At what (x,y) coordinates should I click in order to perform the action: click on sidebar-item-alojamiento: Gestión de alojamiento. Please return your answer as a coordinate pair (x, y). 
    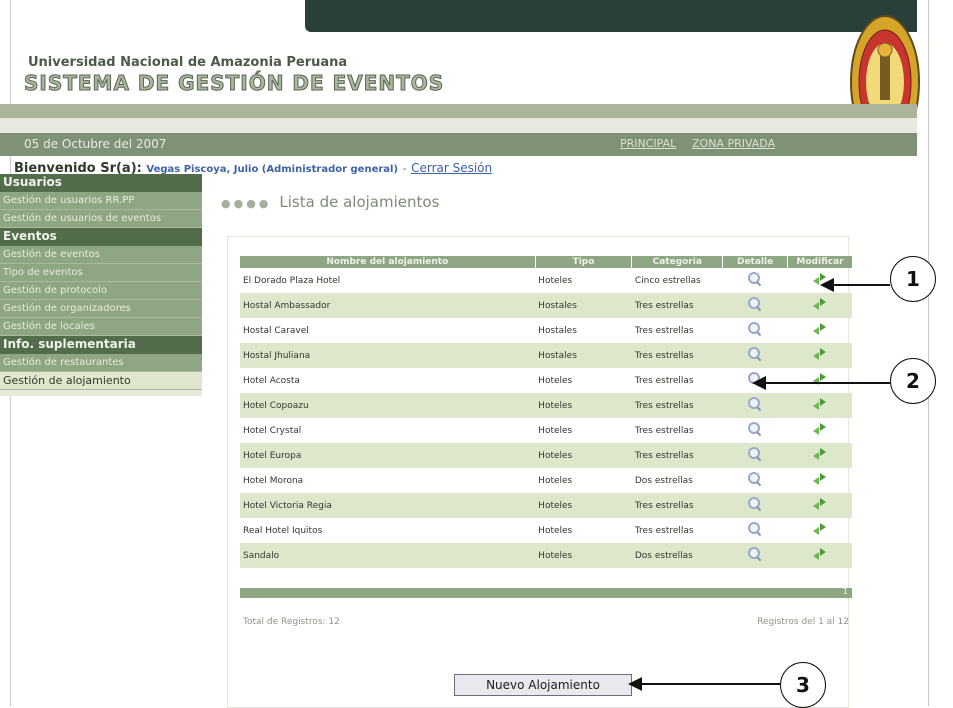
    Looking at the image, I should click on (101, 381).